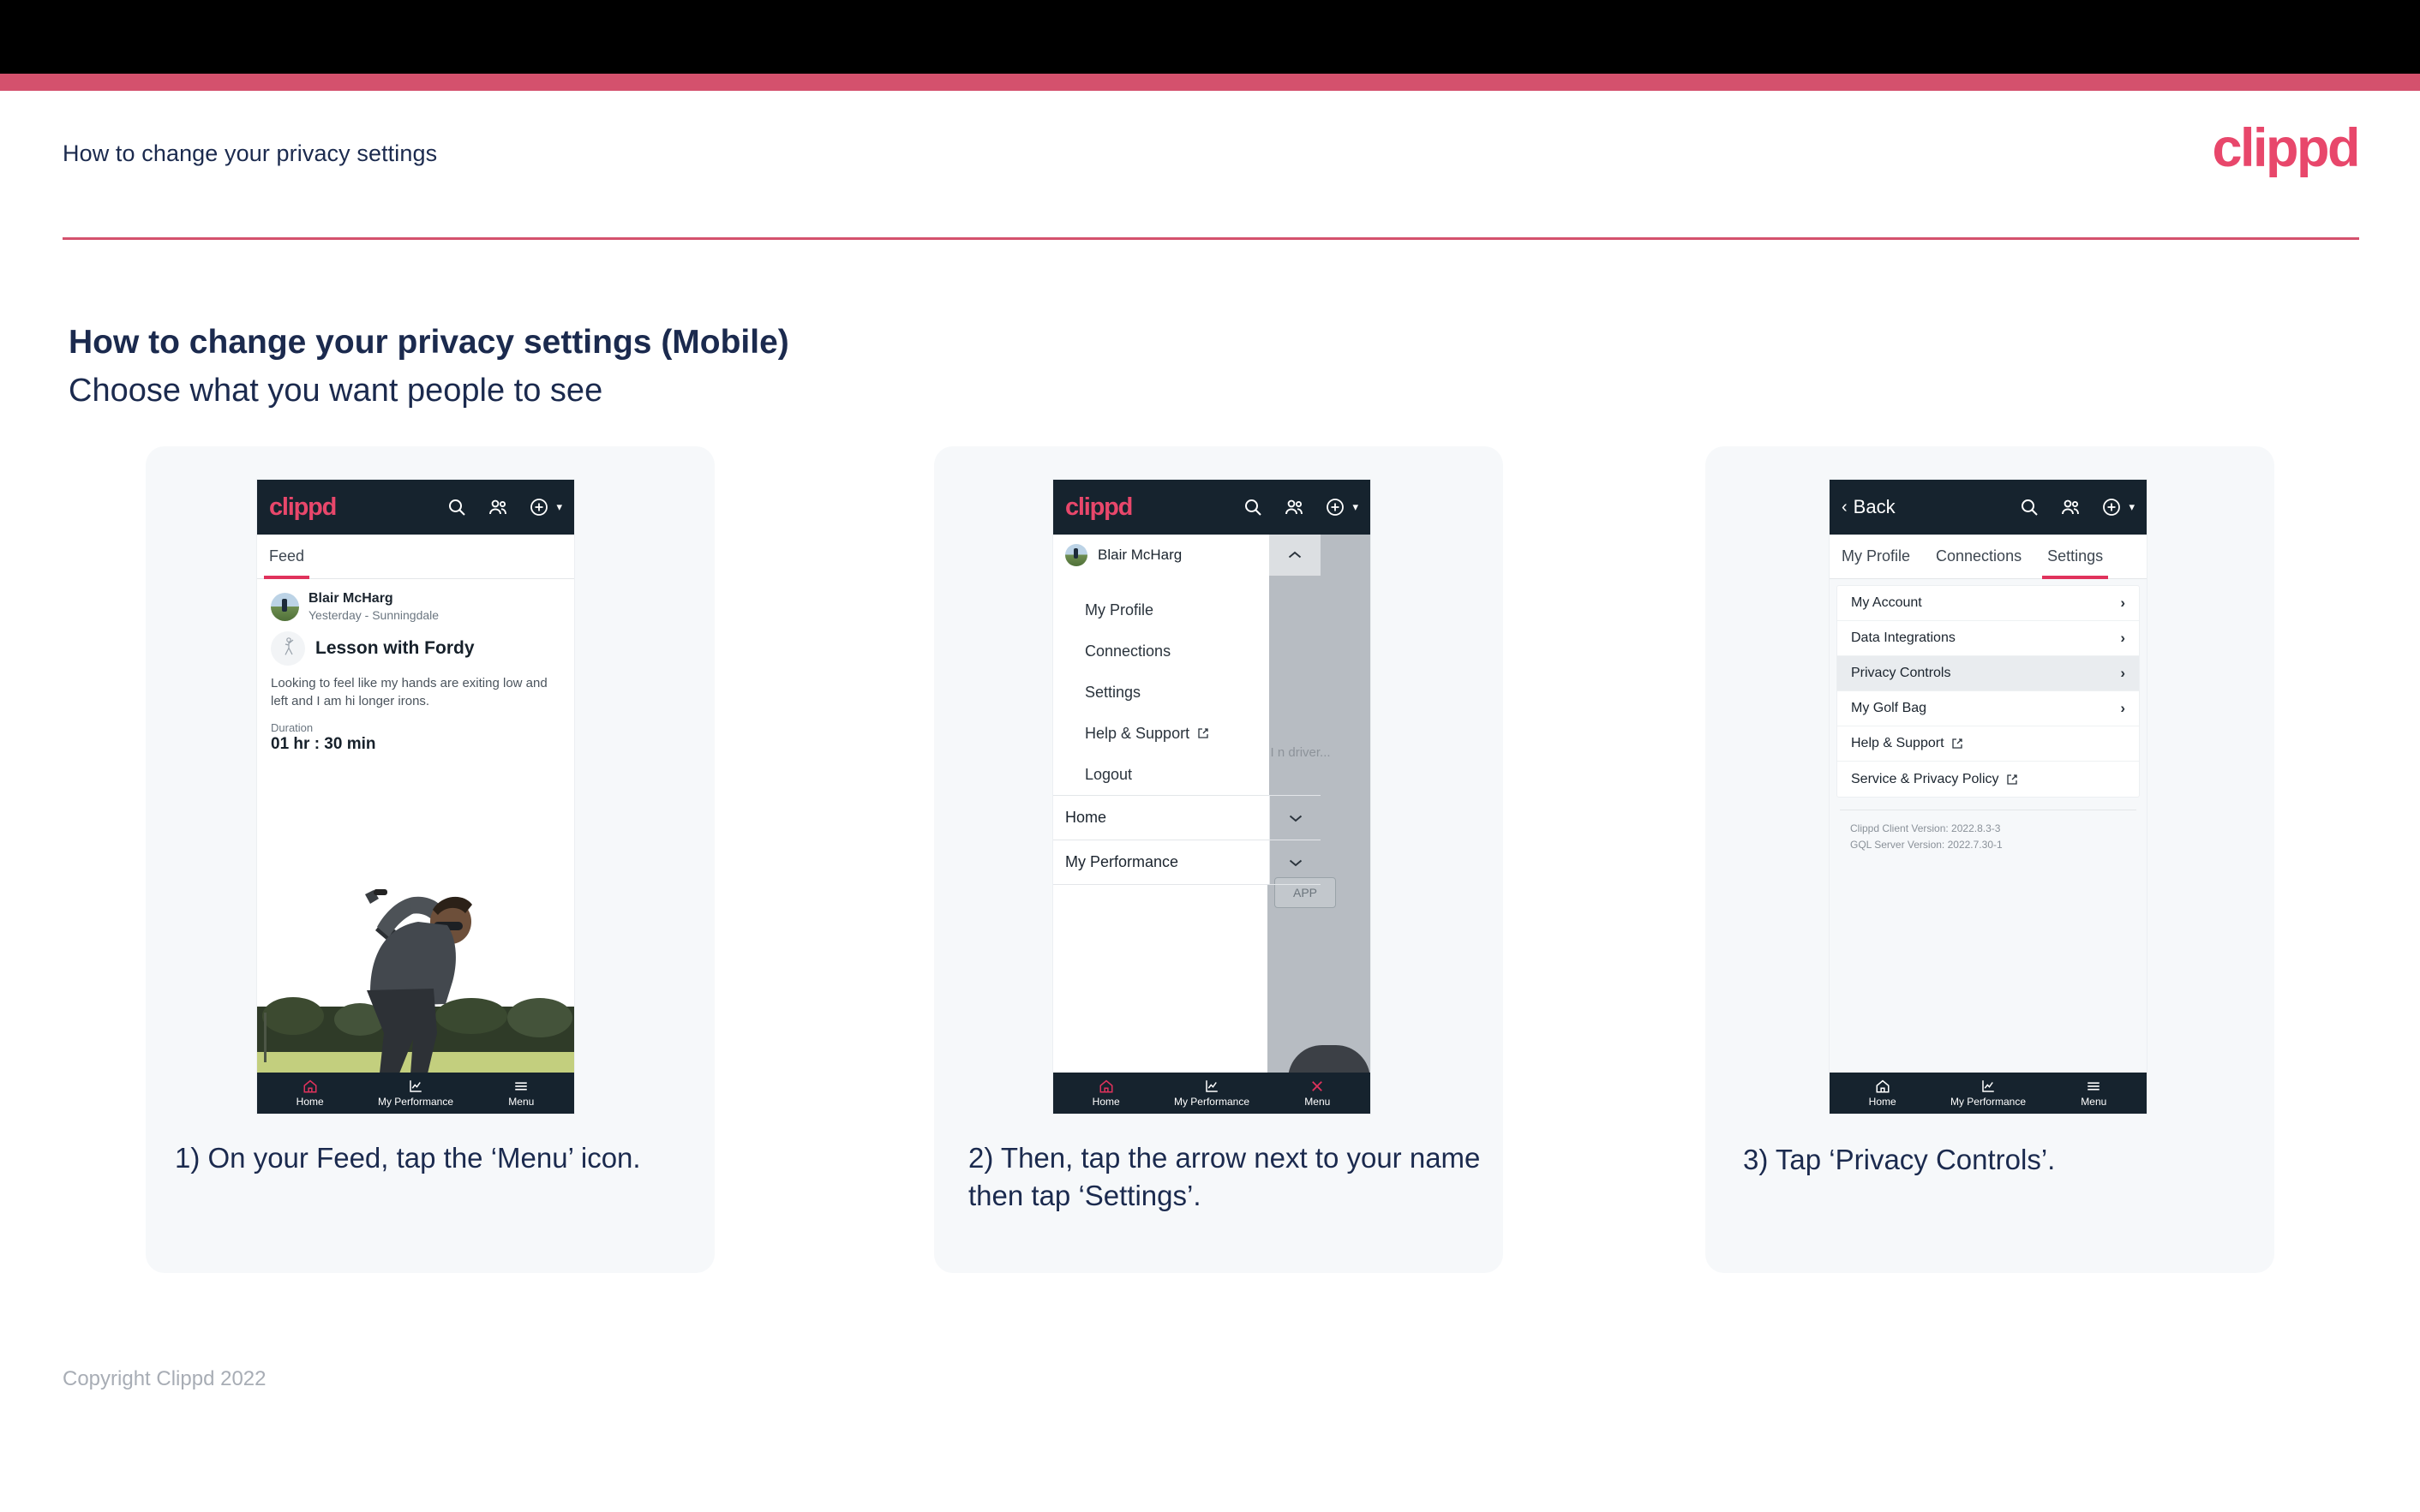 This screenshot has width=2420, height=1512. Describe the element at coordinates (1898, 743) in the screenshot. I see `settings-row-label: Help & Support` at that location.